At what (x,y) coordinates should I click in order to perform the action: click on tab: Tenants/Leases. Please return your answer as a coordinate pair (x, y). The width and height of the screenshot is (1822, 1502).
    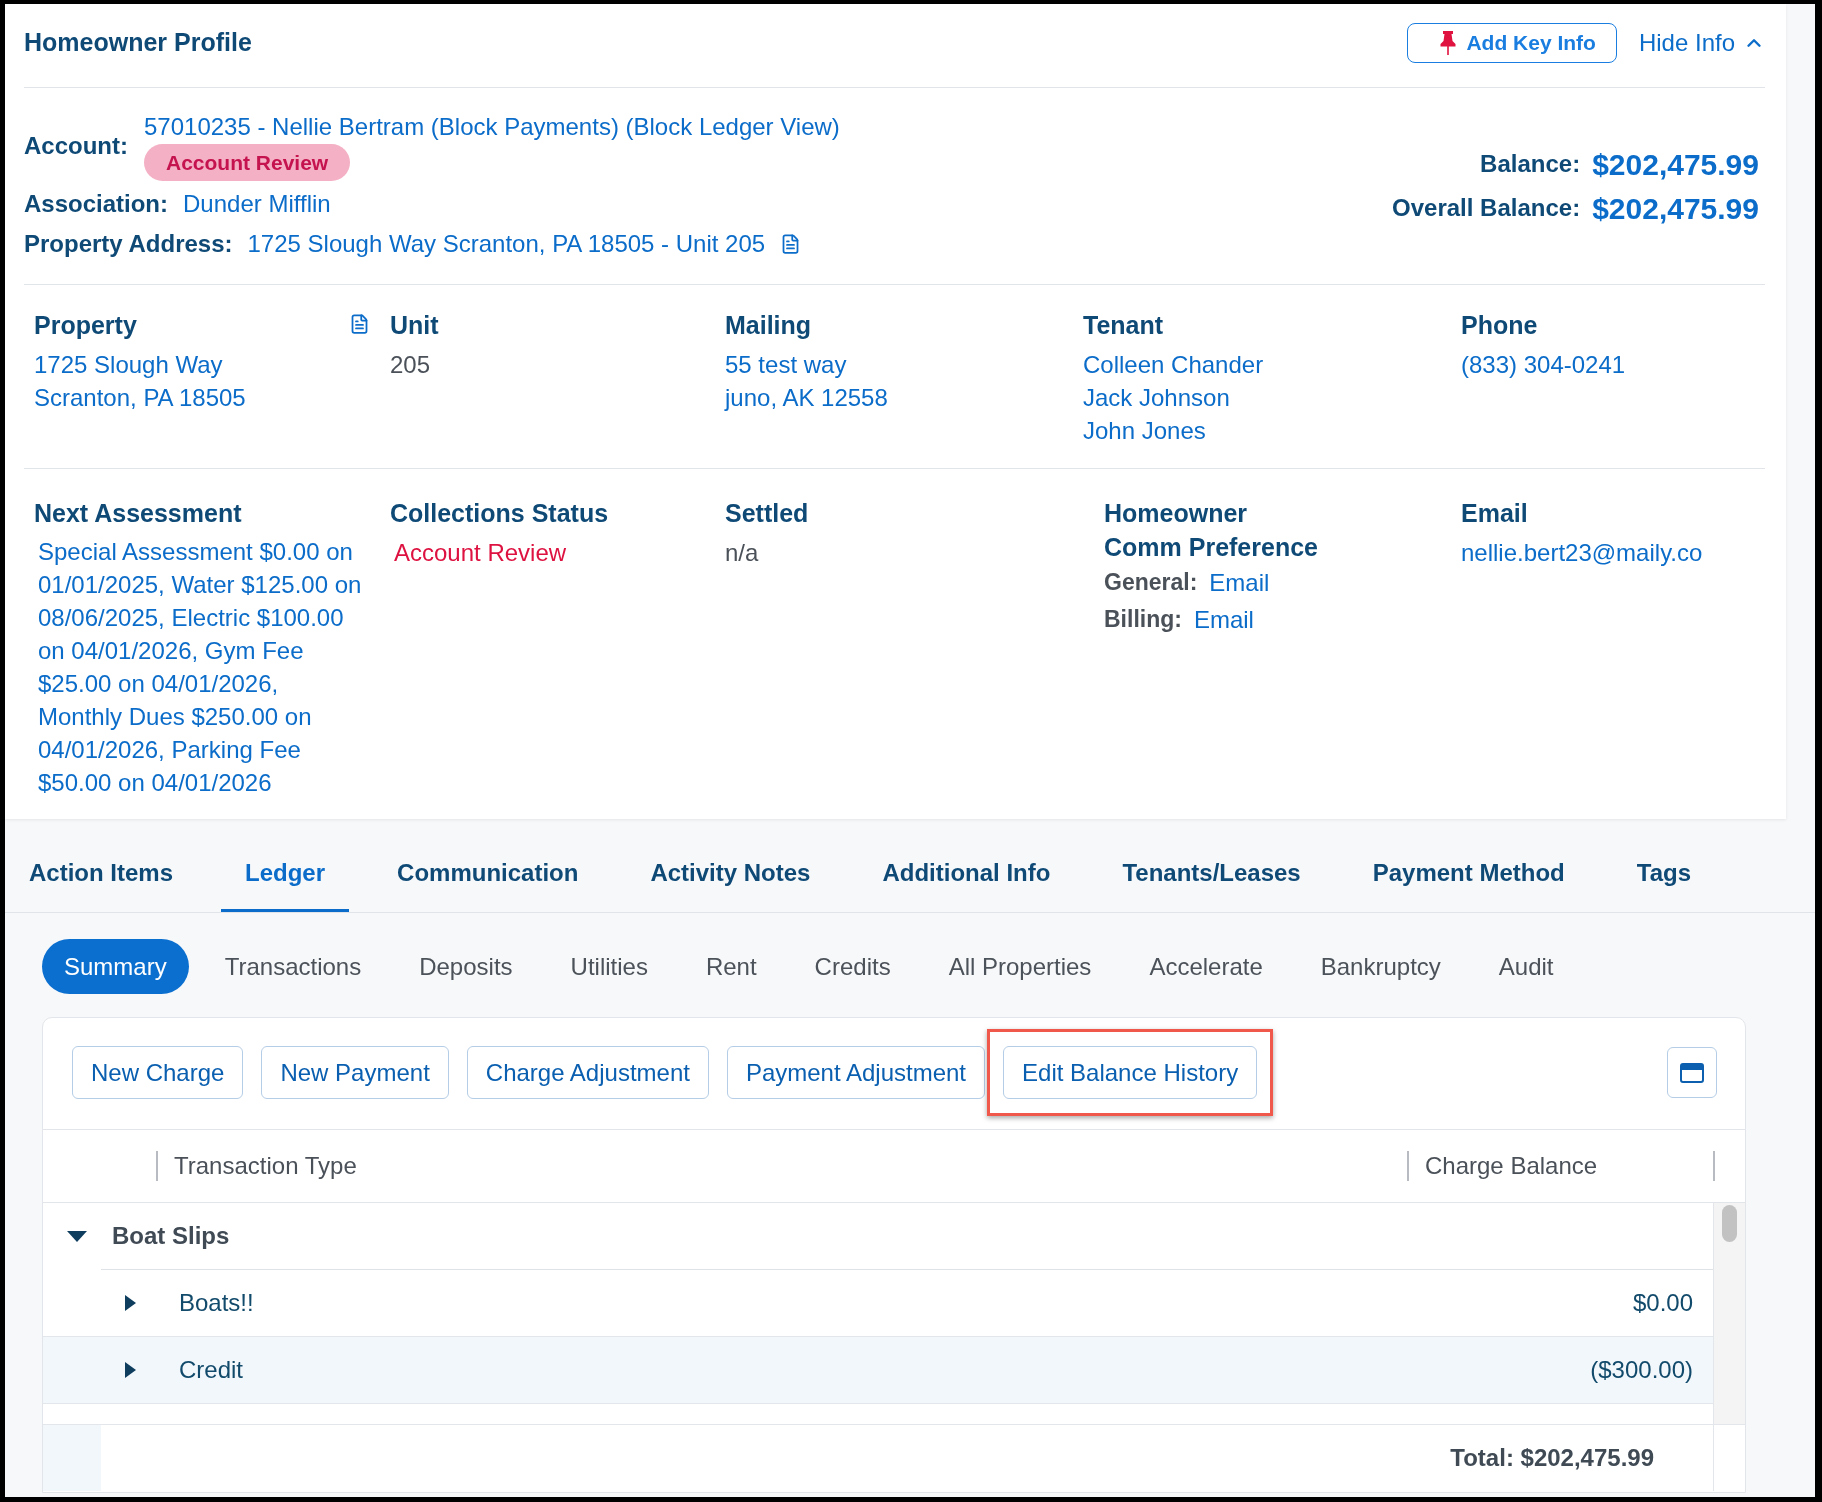
    Looking at the image, I should click on (1211, 874).